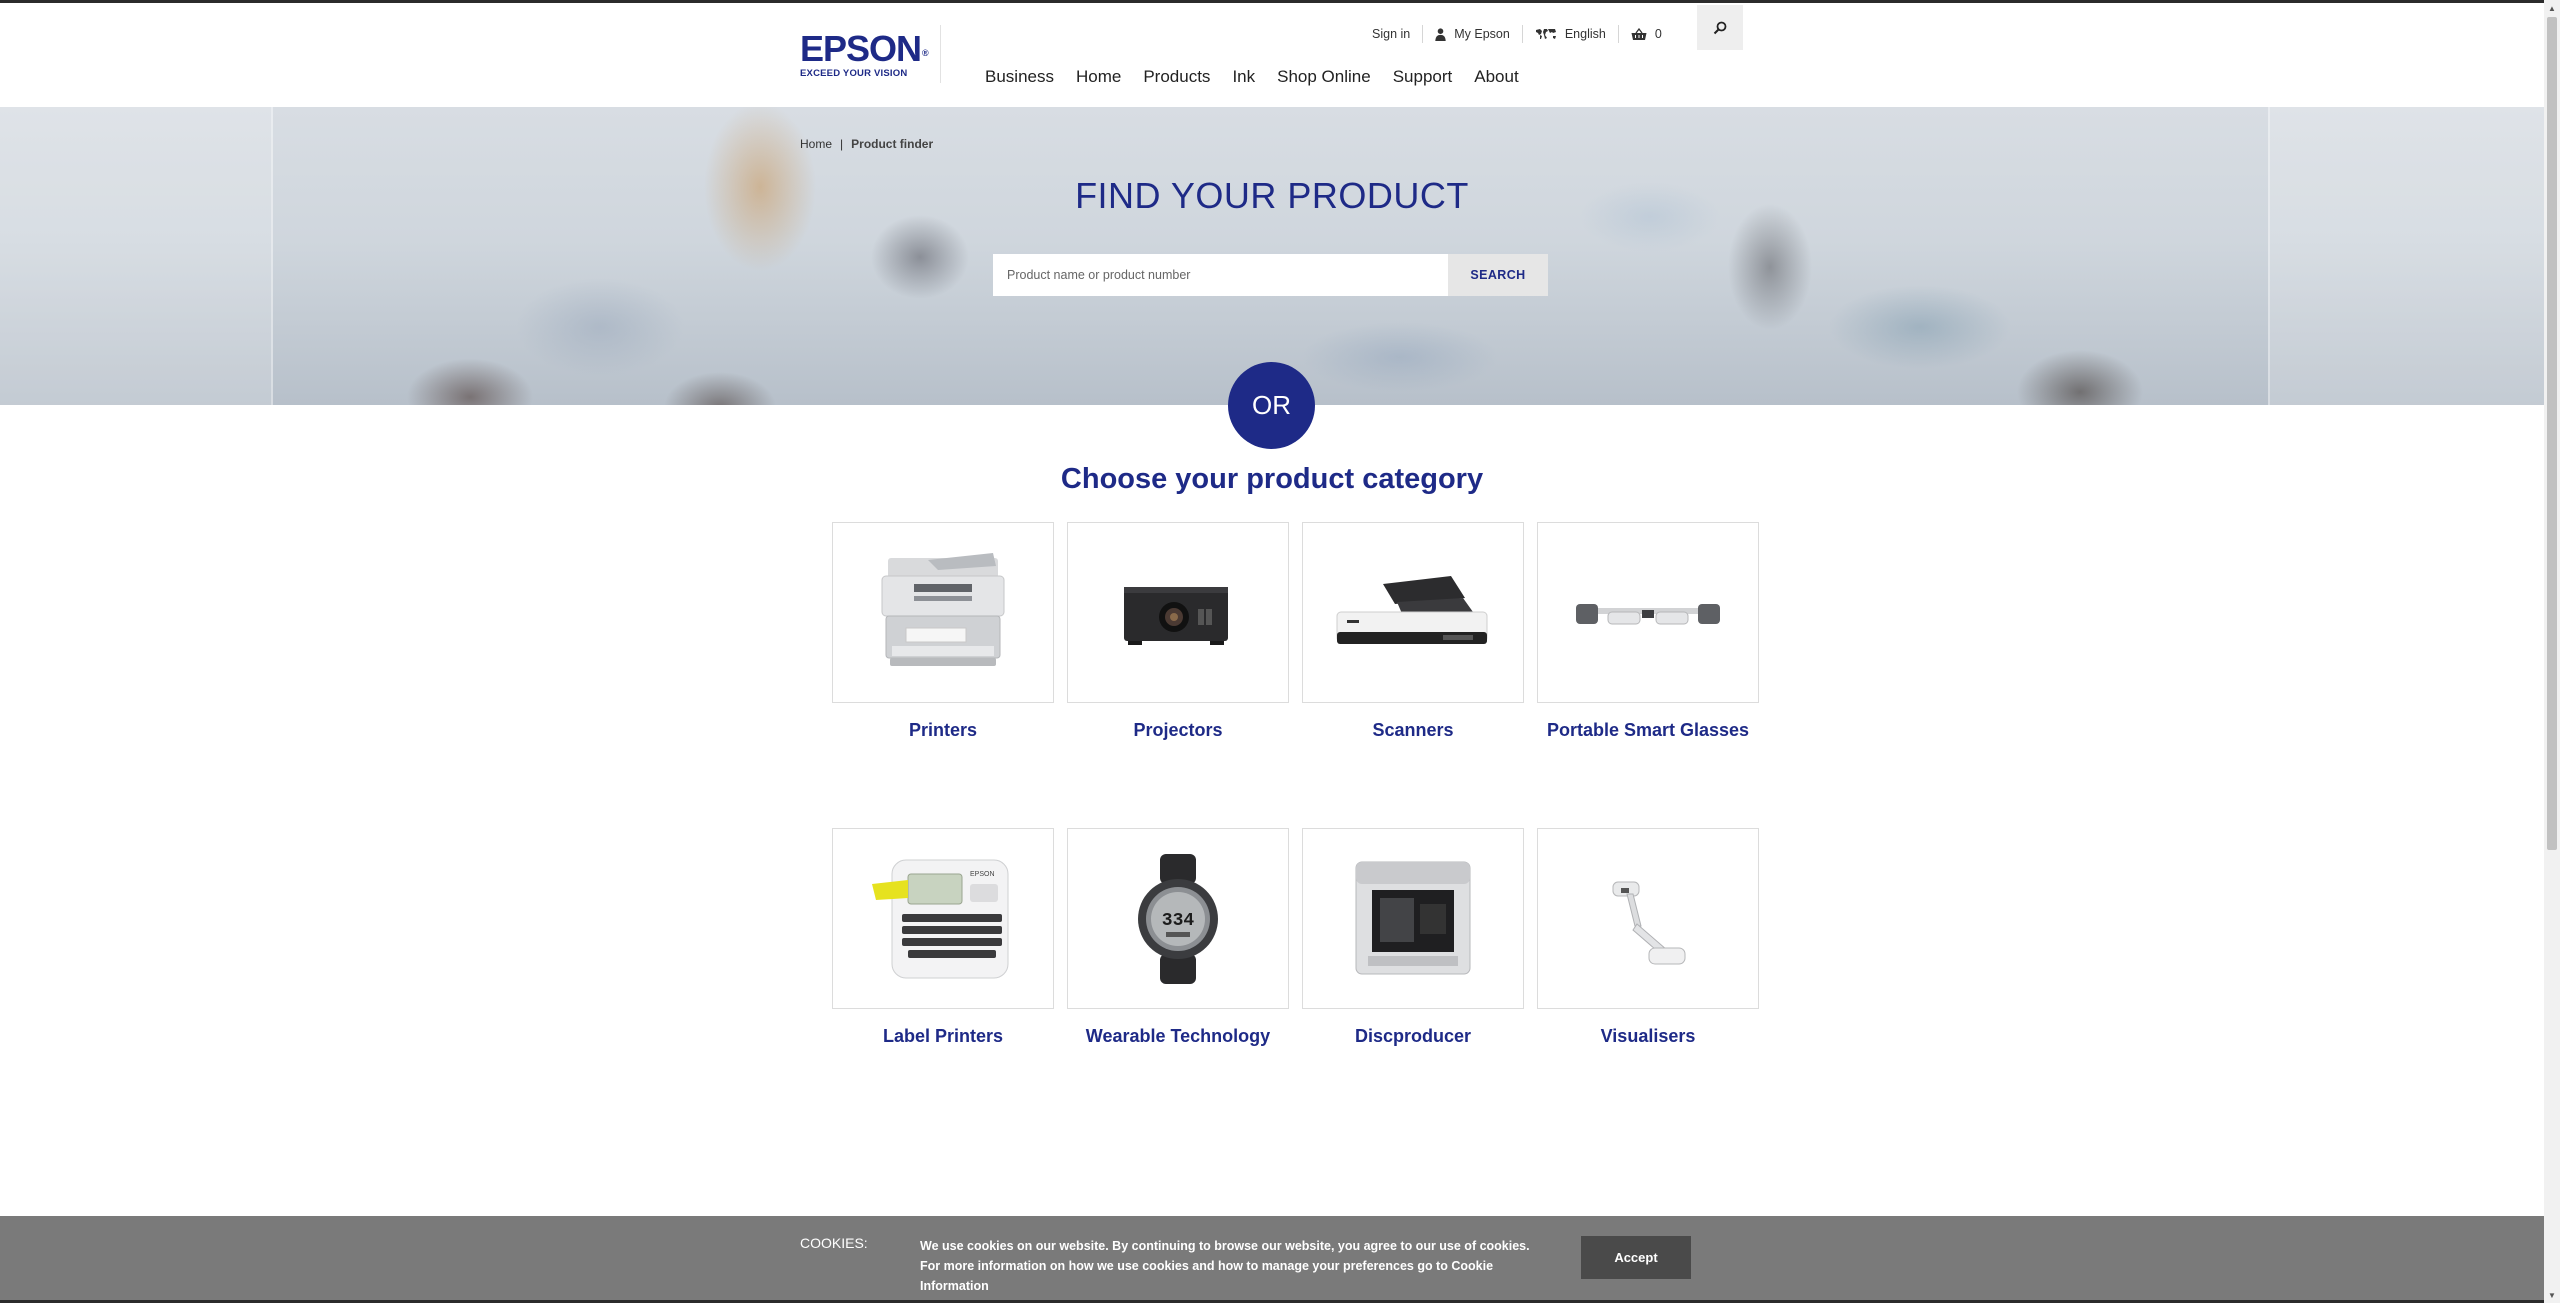 The height and width of the screenshot is (1303, 2560). What do you see at coordinates (943, 730) in the screenshot?
I see `category-label: Printers` at bounding box center [943, 730].